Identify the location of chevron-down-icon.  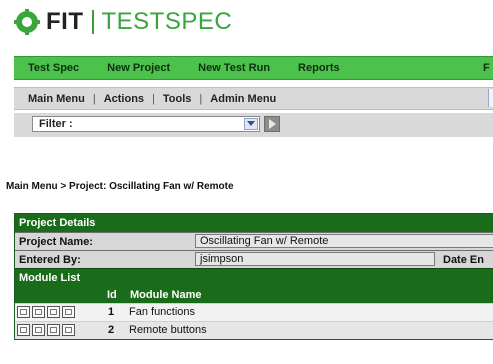
(251, 124).